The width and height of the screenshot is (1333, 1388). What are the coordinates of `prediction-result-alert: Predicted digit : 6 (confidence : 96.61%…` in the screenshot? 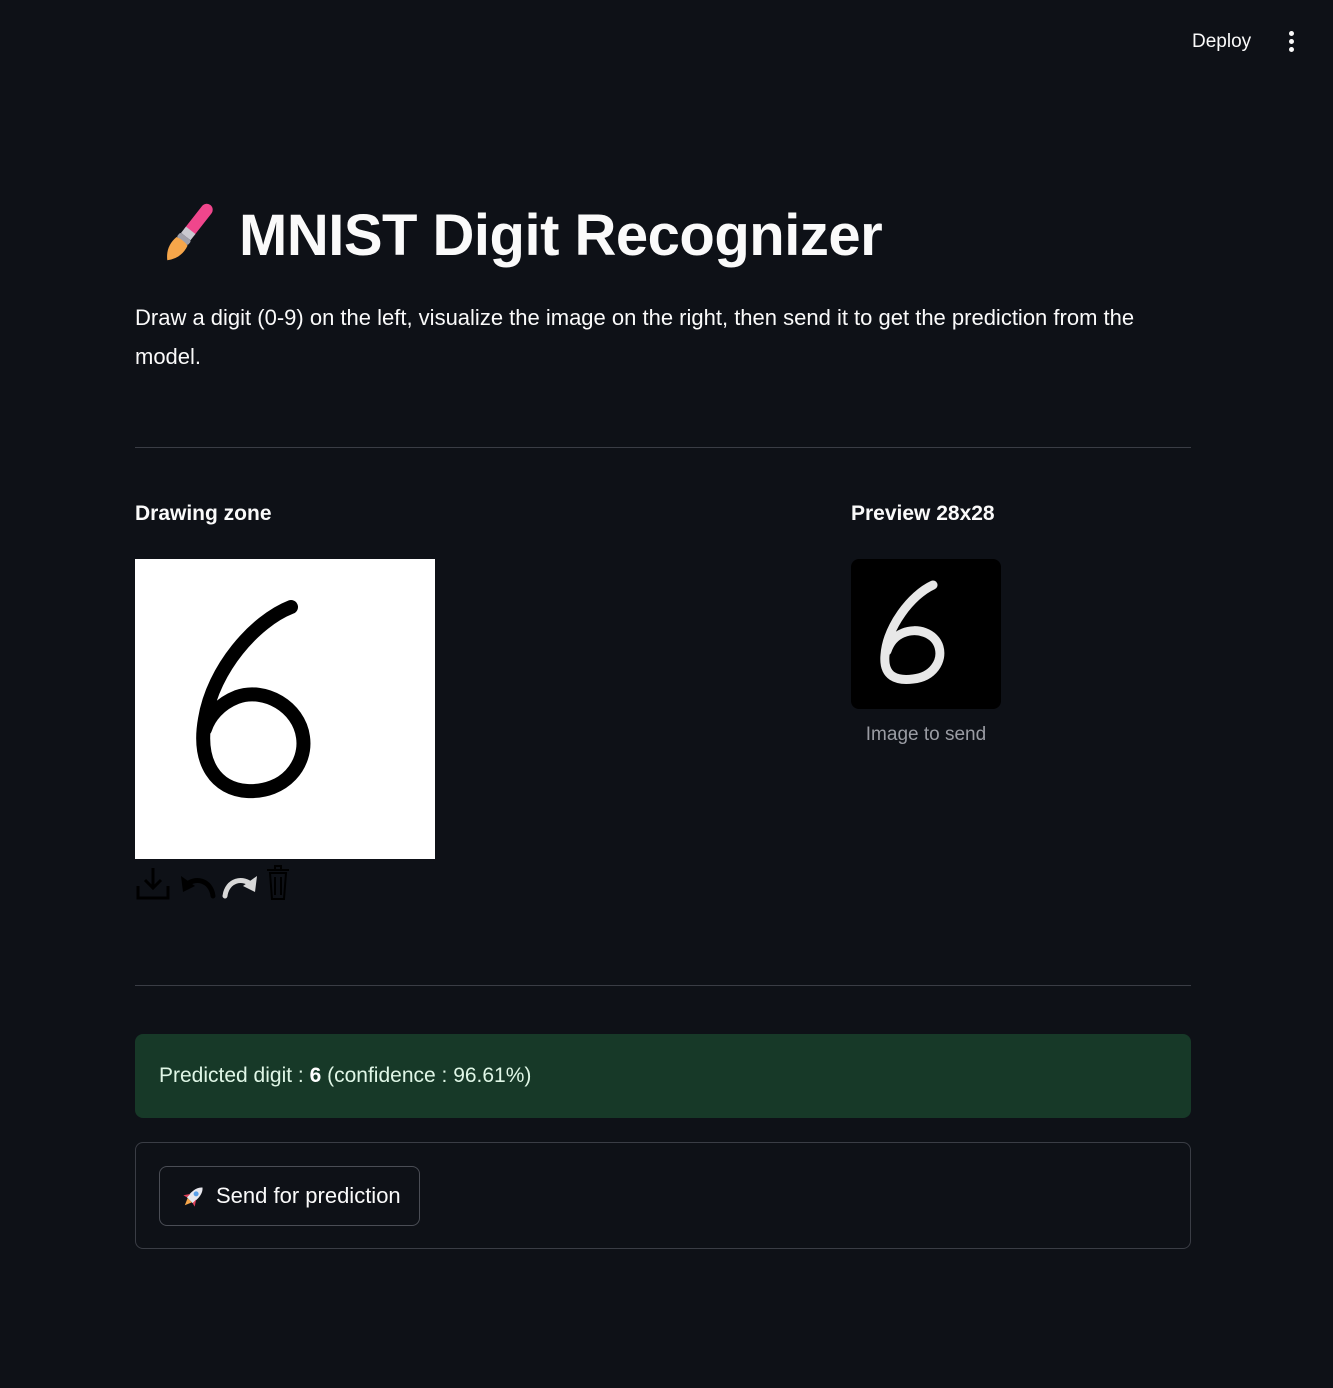 It's located at (663, 1076).